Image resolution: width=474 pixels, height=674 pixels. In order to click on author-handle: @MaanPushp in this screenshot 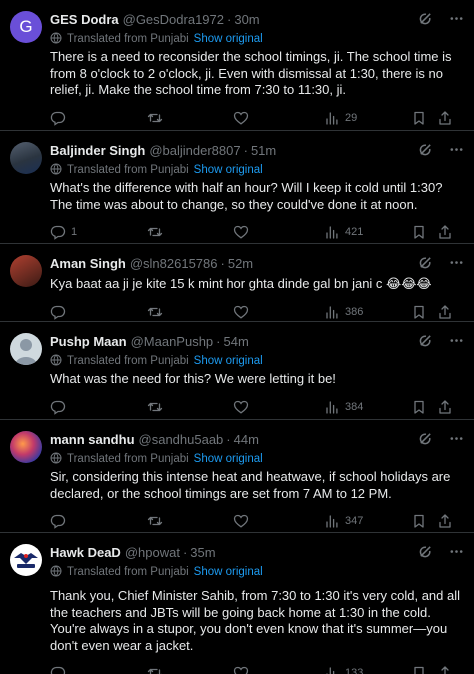, I will do `click(172, 341)`.